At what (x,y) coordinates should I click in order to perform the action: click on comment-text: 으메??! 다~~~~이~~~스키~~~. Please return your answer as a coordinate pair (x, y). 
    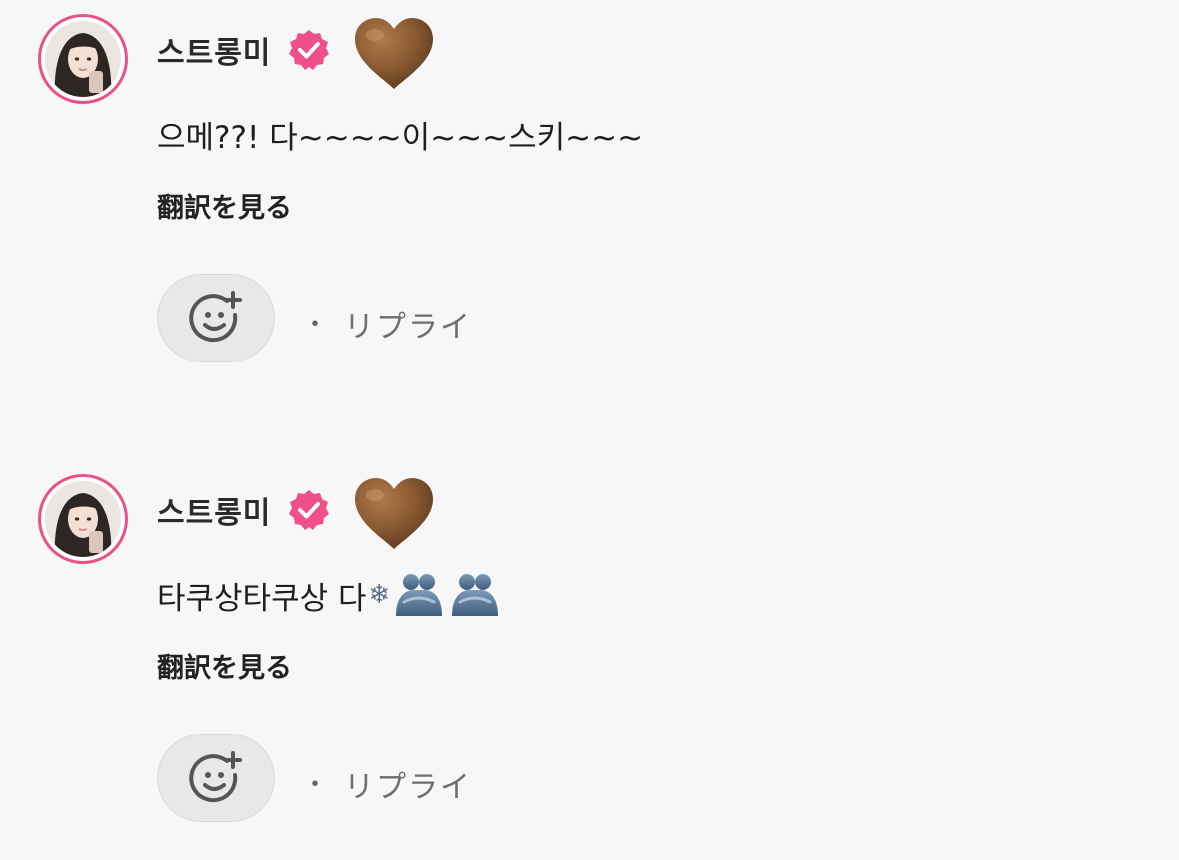
    Looking at the image, I should click on (400, 134).